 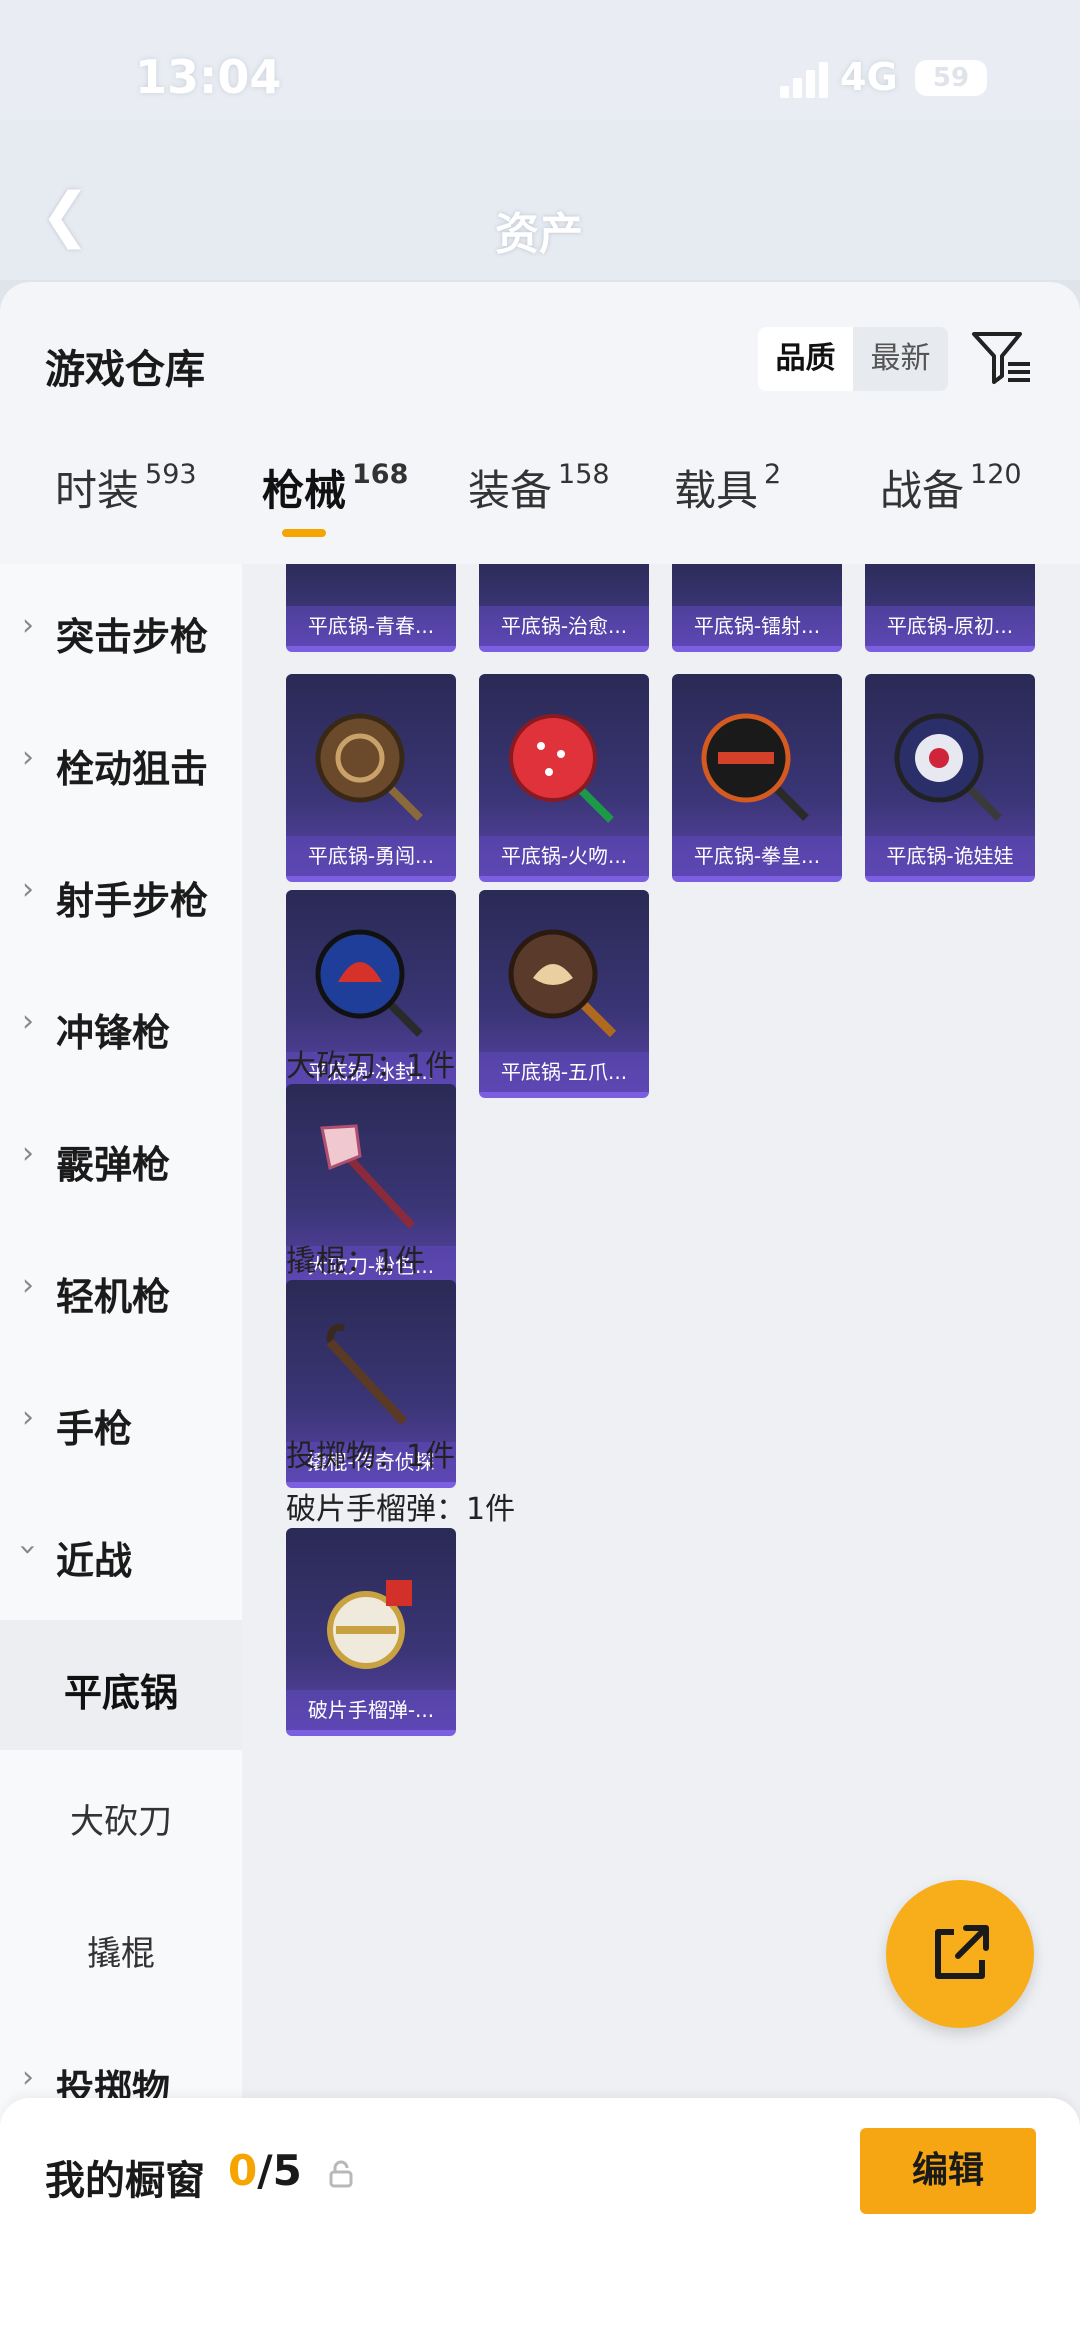 I want to click on item-card: 平底锅-诡娃娃, so click(x=950, y=778).